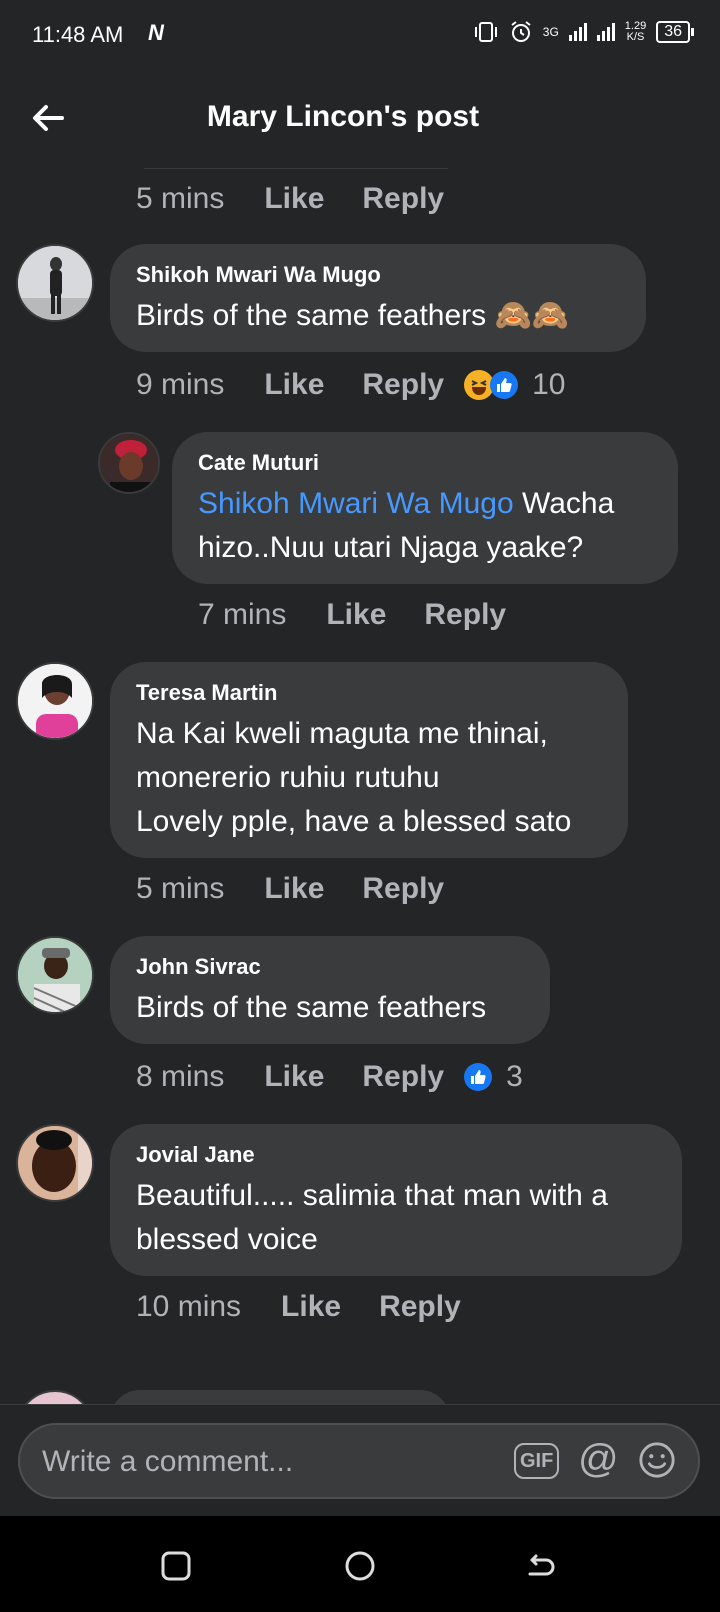  I want to click on signal-icon, so click(577, 32).